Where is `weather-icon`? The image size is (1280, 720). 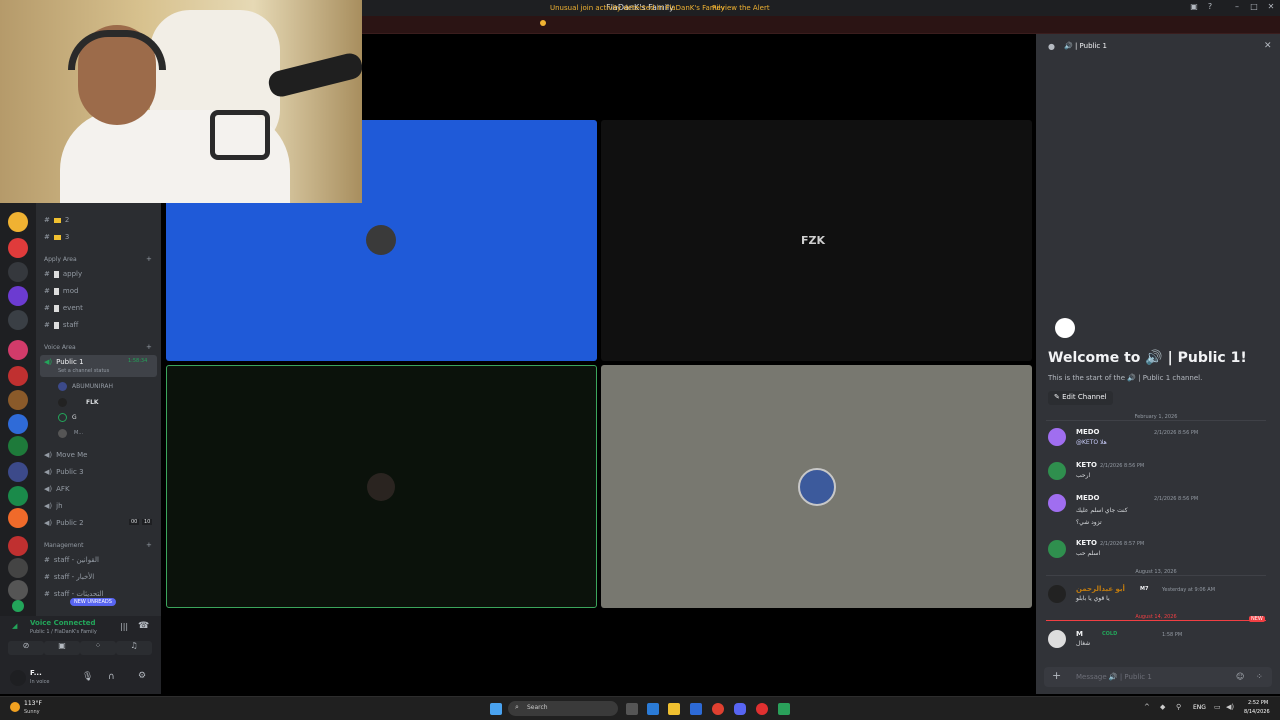 weather-icon is located at coordinates (15, 707).